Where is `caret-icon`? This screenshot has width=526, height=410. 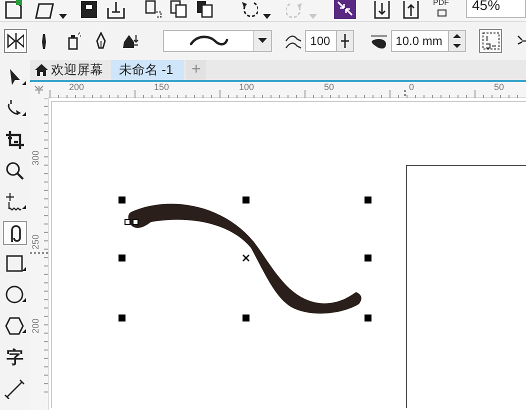
caret-icon is located at coordinates (263, 41).